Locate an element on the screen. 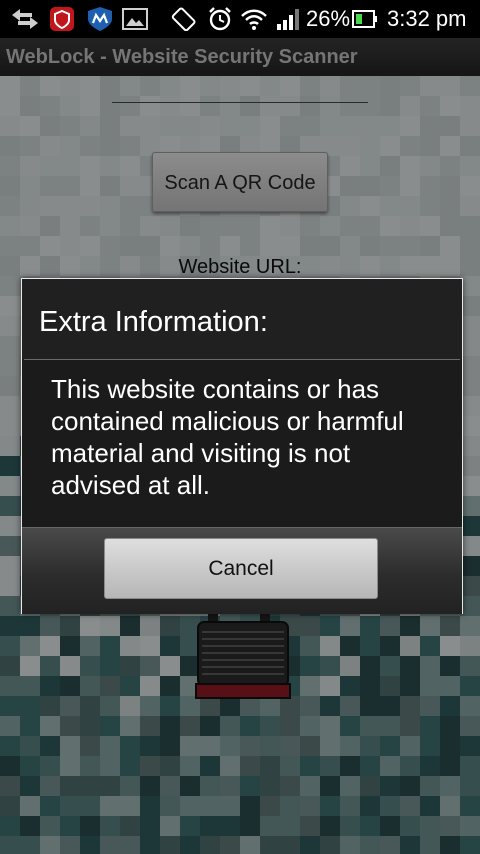  dialog-header: Extra Information: is located at coordinates (242, 319).